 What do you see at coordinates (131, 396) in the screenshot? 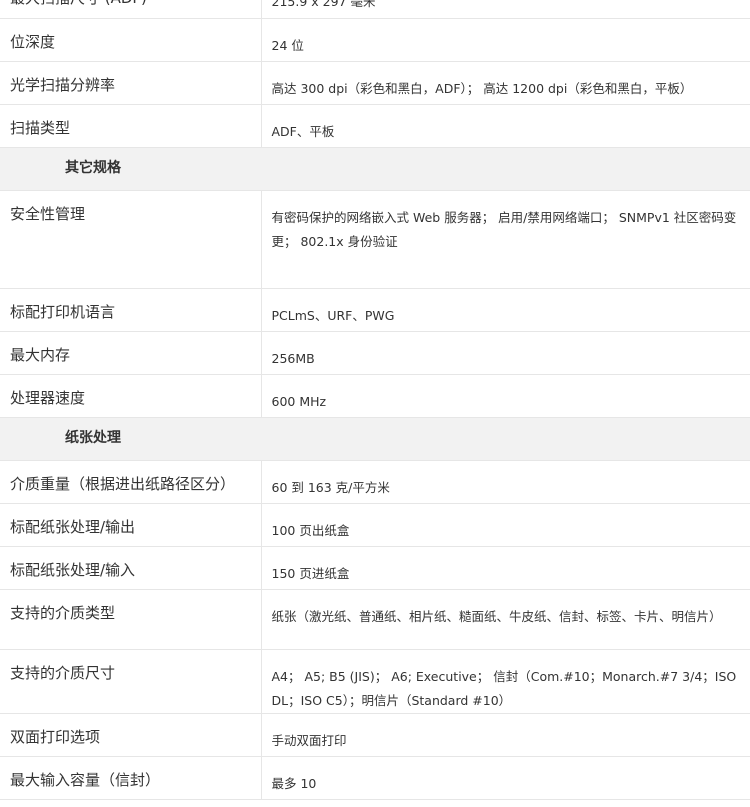
I see `spec-label: 处理器速度` at bounding box center [131, 396].